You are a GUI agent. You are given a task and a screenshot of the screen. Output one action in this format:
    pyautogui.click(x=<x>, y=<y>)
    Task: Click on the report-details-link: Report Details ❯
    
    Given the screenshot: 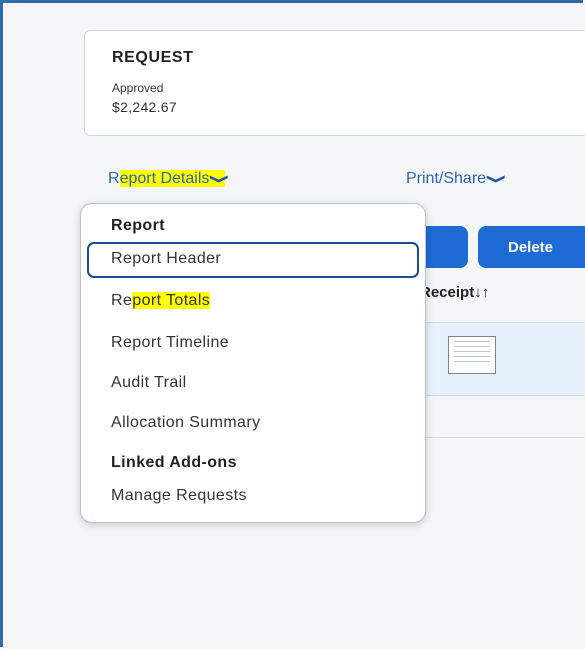 What is the action you would take?
    pyautogui.click(x=169, y=179)
    